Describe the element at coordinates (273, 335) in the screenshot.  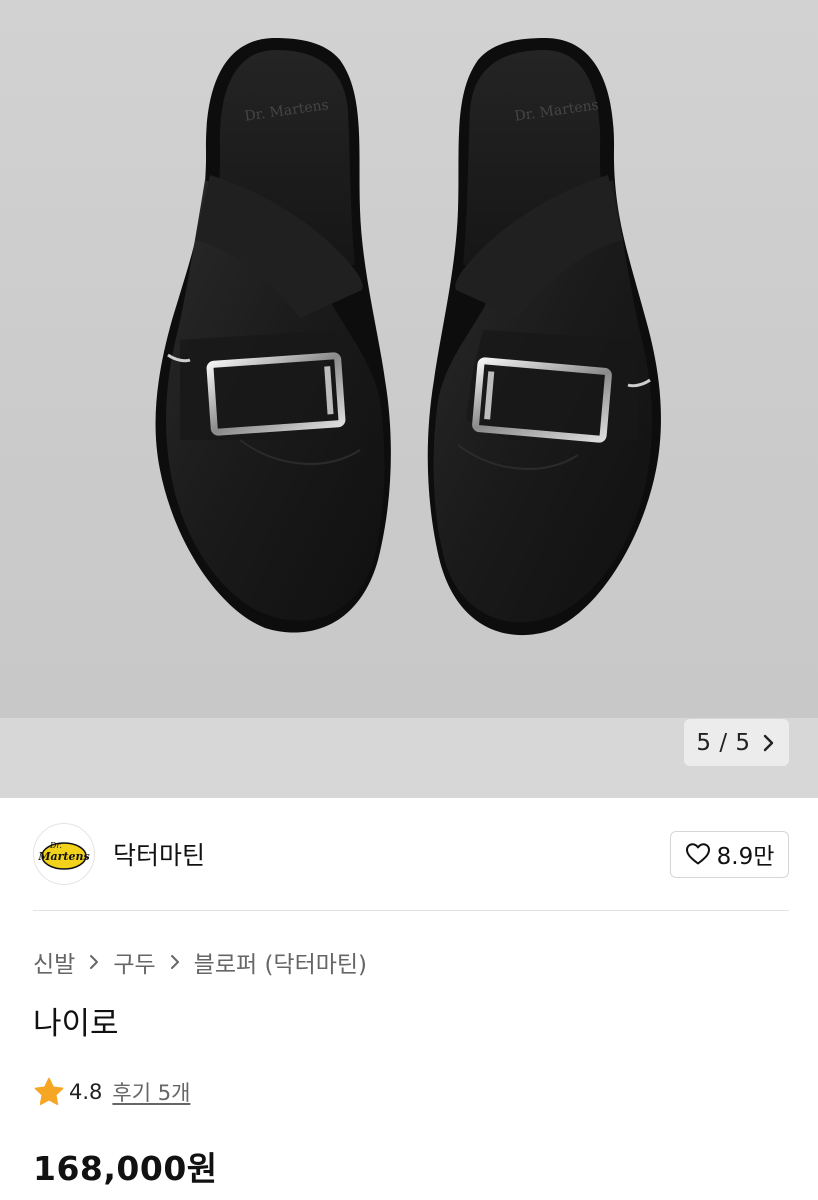
I see `left-shoe: Dr. Martens` at that location.